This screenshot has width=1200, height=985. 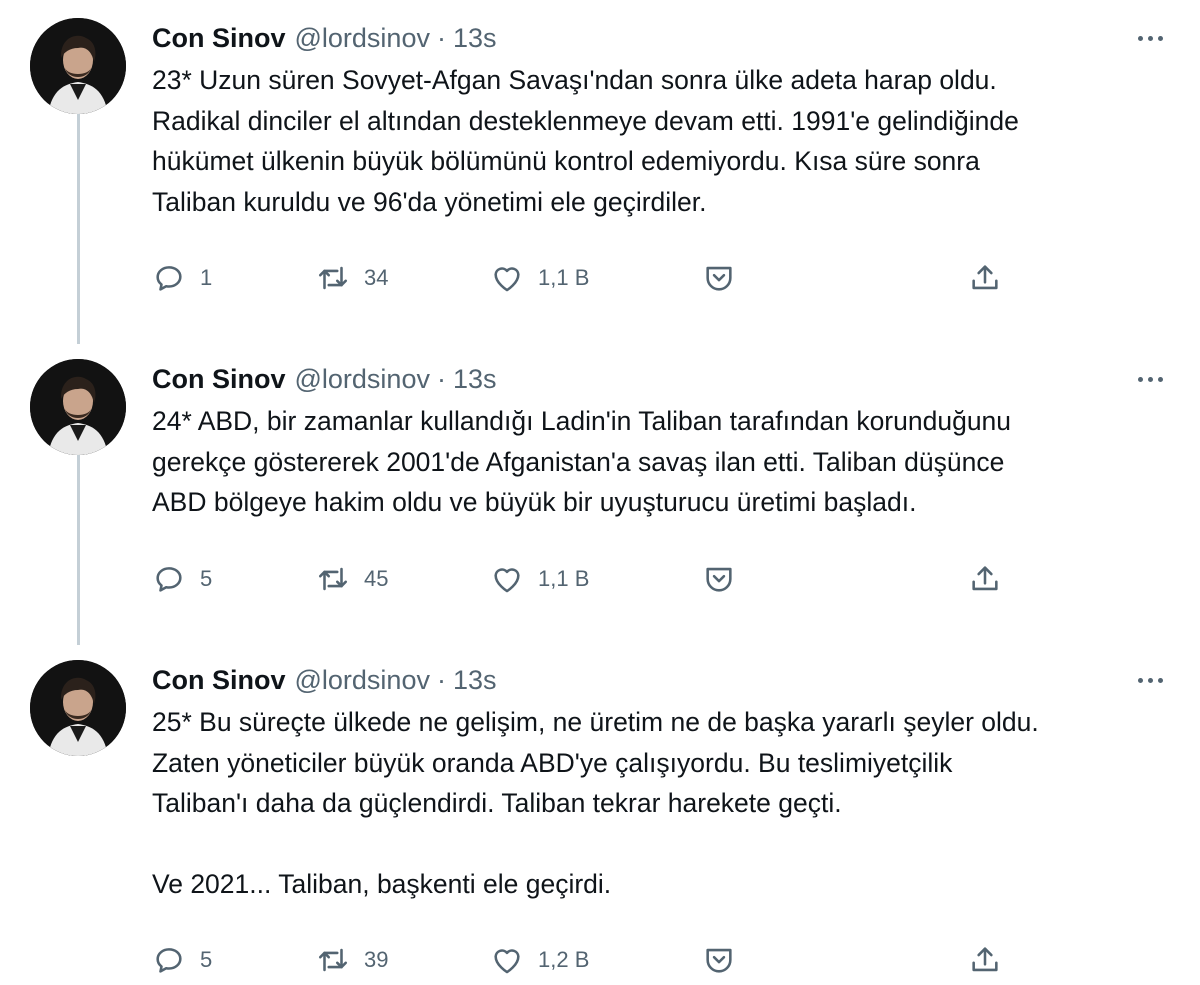 I want to click on retweet-count: 34, so click(x=376, y=277).